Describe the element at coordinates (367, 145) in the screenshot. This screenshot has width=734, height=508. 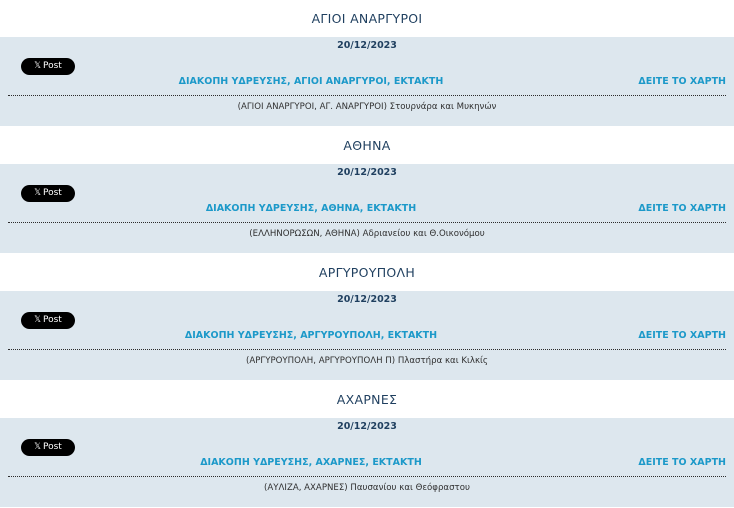
I see `area-title: ΑΘΗΝΑ` at that location.